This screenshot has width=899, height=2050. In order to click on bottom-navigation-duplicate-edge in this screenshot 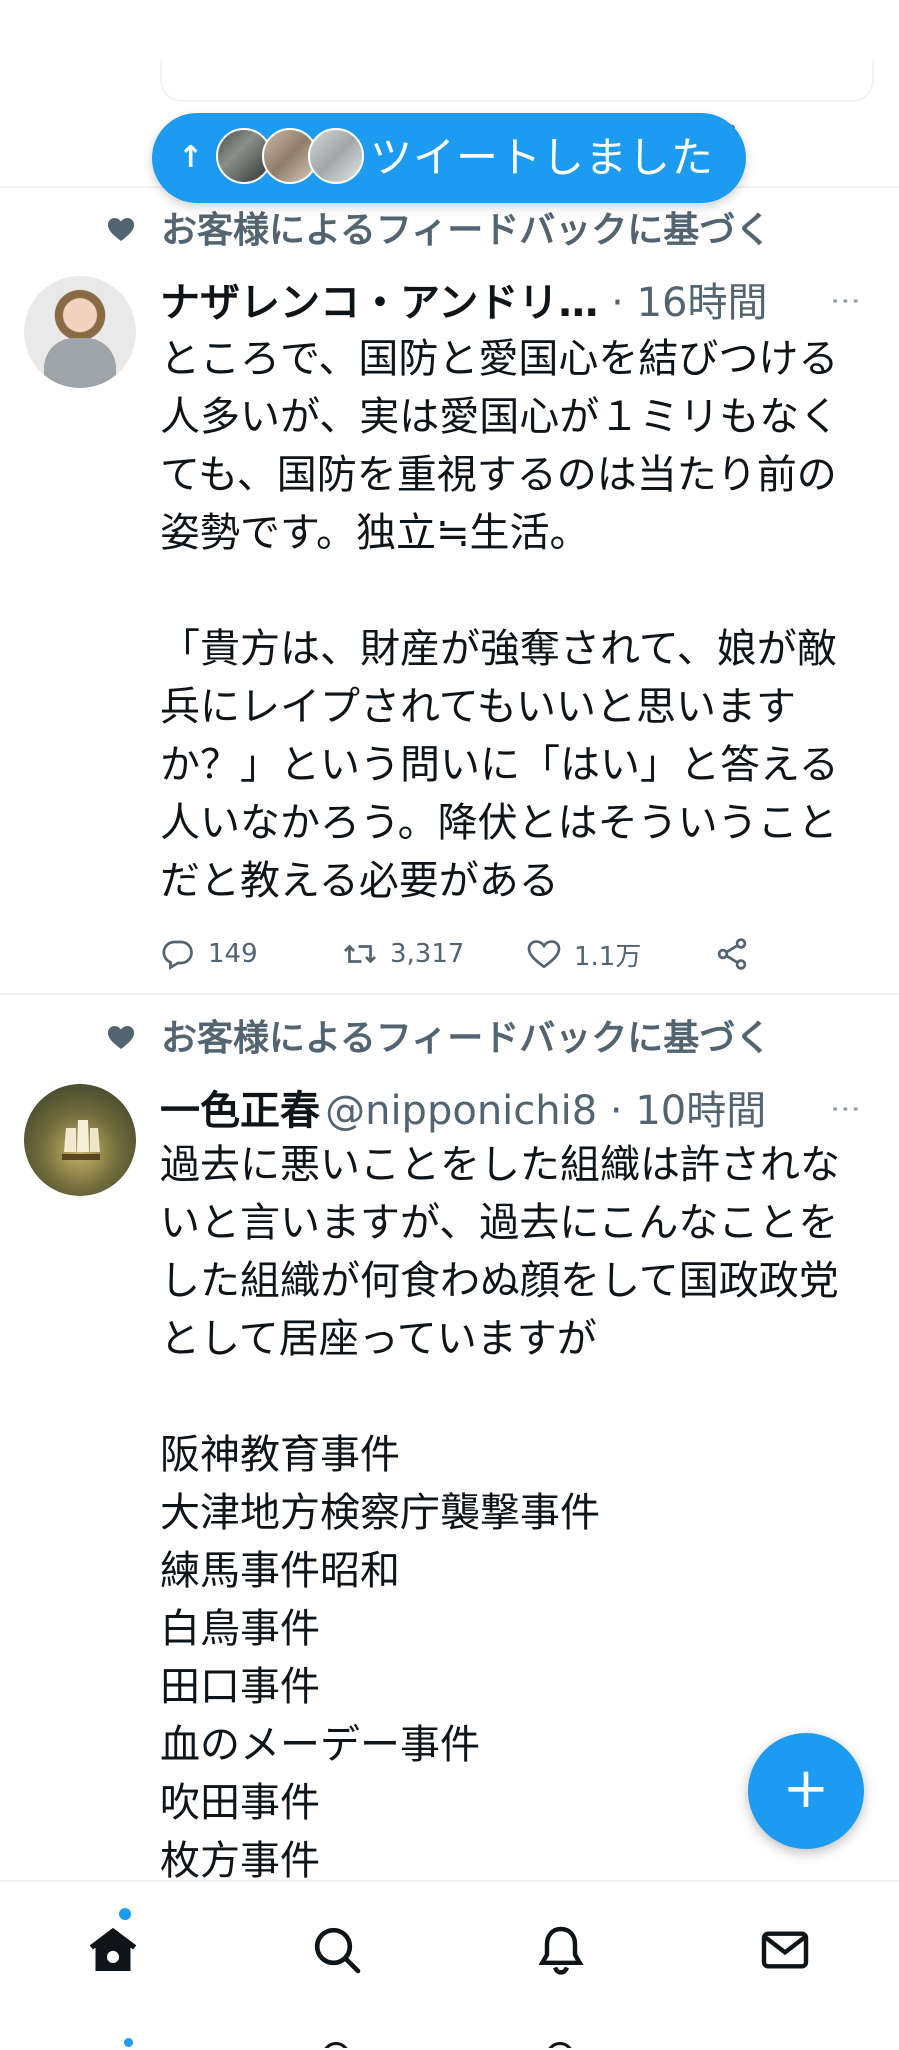, I will do `click(449, 2039)`.